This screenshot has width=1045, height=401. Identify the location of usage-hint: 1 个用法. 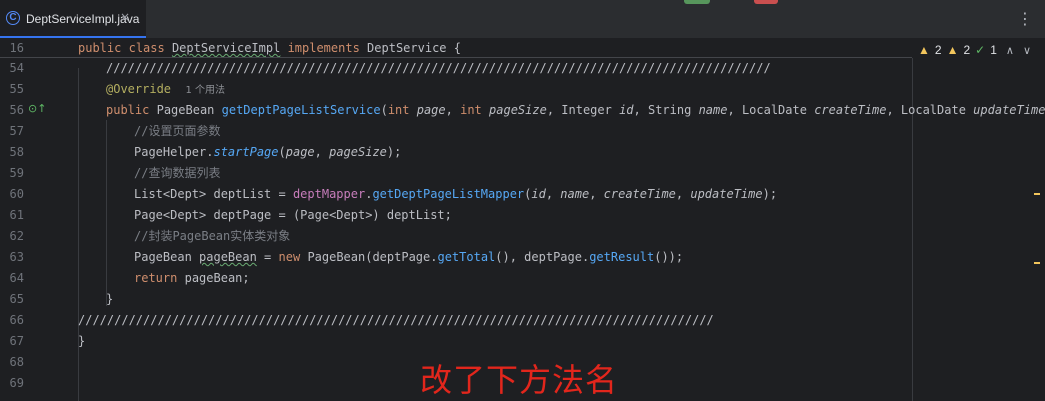
(205, 90).